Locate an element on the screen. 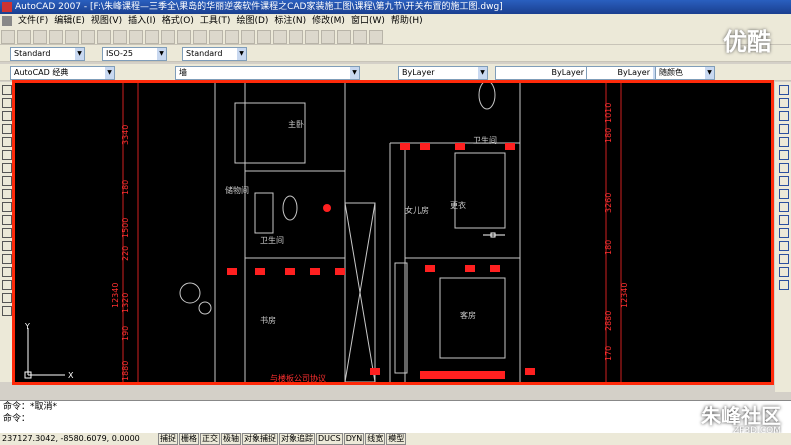 The height and width of the screenshot is (445, 791). polygon-icon is located at coordinates (7, 129).